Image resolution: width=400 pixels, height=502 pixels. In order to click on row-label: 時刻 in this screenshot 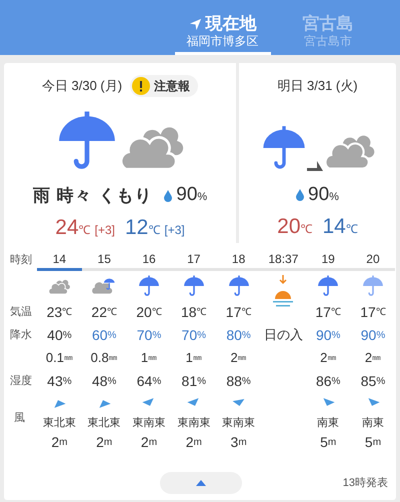, I will do `click(21, 260)`.